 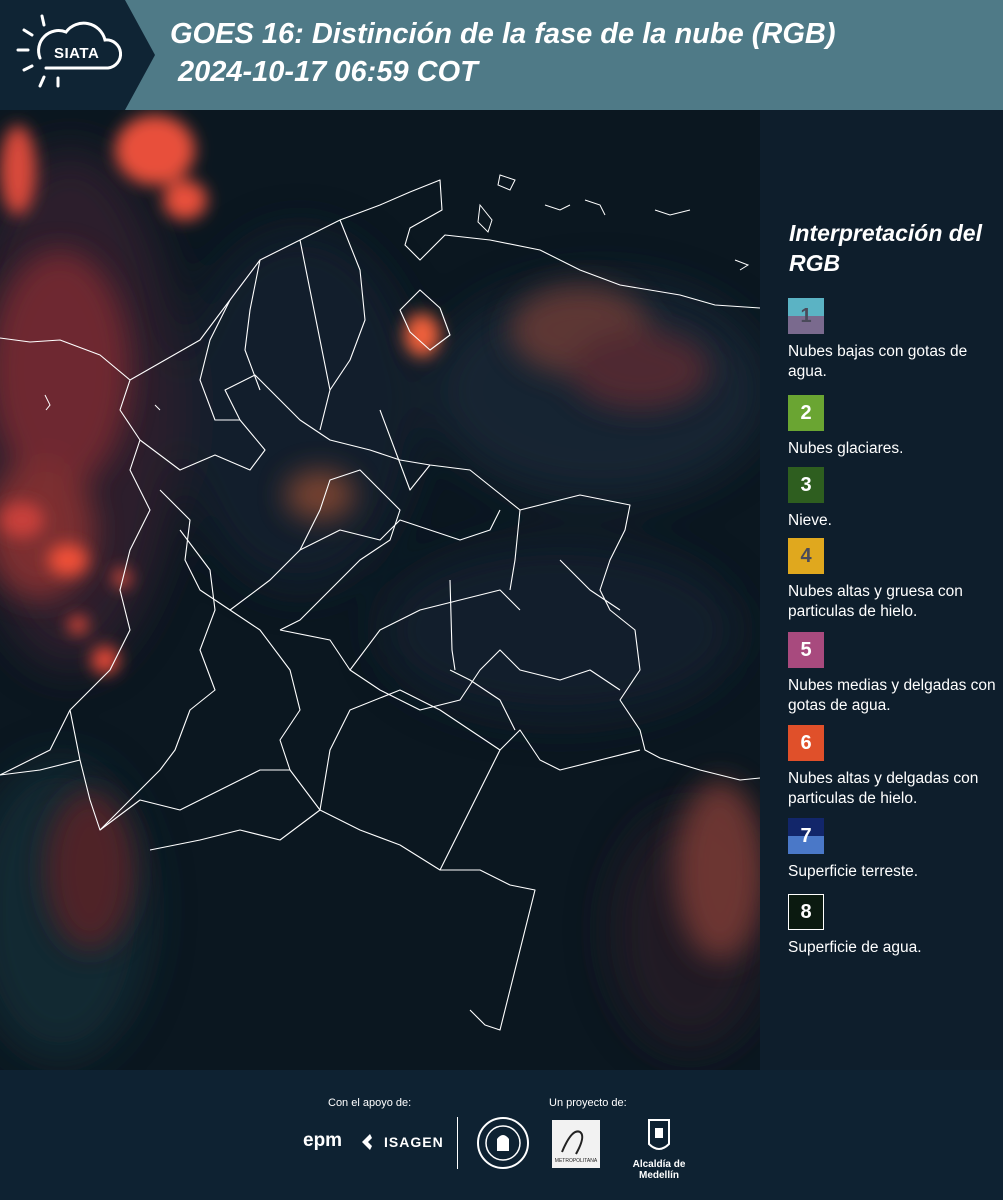 I want to click on legend-number-4: 4, so click(x=806, y=555).